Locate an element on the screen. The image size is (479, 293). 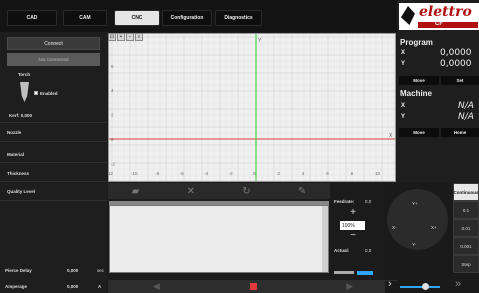
logo-bar is located at coordinates (448, 25).